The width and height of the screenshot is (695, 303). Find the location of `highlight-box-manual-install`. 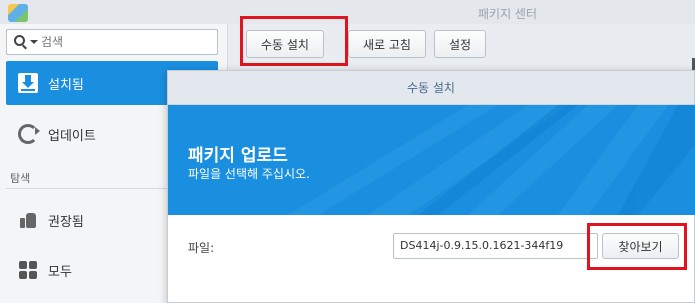

highlight-box-manual-install is located at coordinates (294, 41).